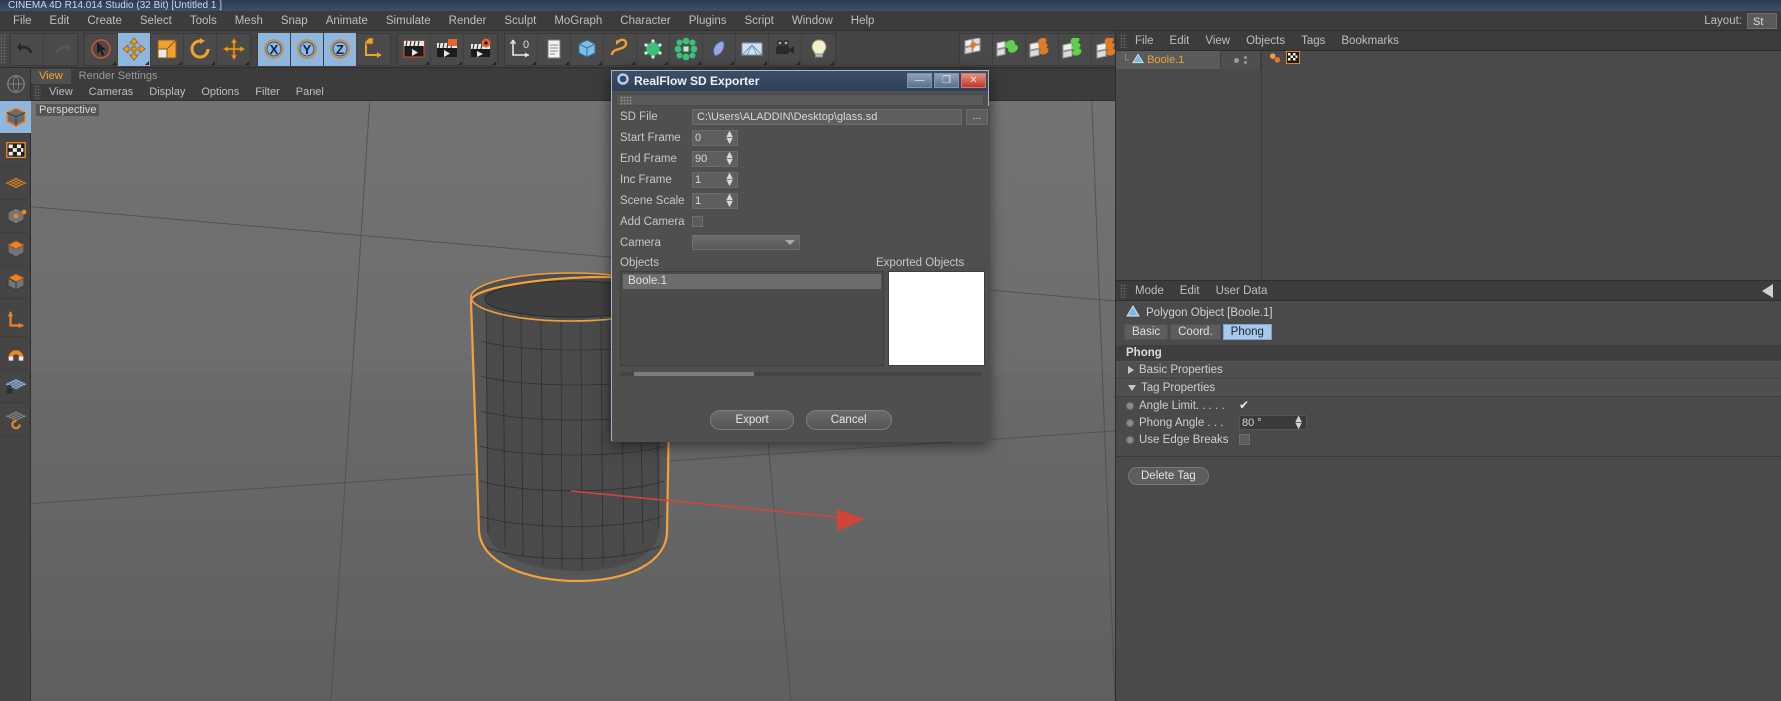  Describe the element at coordinates (1448, 60) in the screenshot. I see `object-row-boole1: └ Boole.1` at that location.